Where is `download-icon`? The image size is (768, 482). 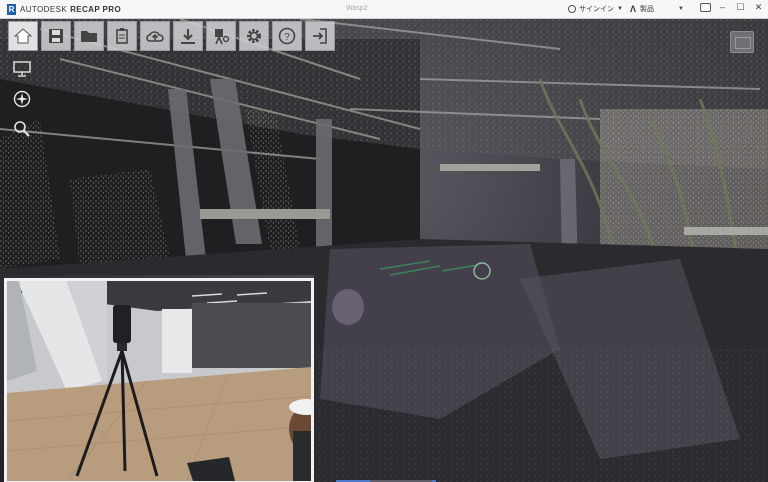 download-icon is located at coordinates (188, 36).